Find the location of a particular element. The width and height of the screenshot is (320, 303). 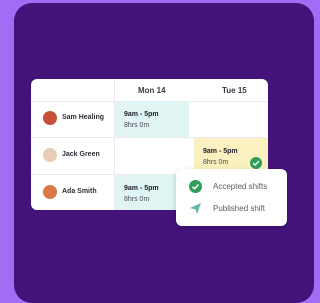

shift-block: 9am - 5pm 8hrs 0m is located at coordinates (152, 119).